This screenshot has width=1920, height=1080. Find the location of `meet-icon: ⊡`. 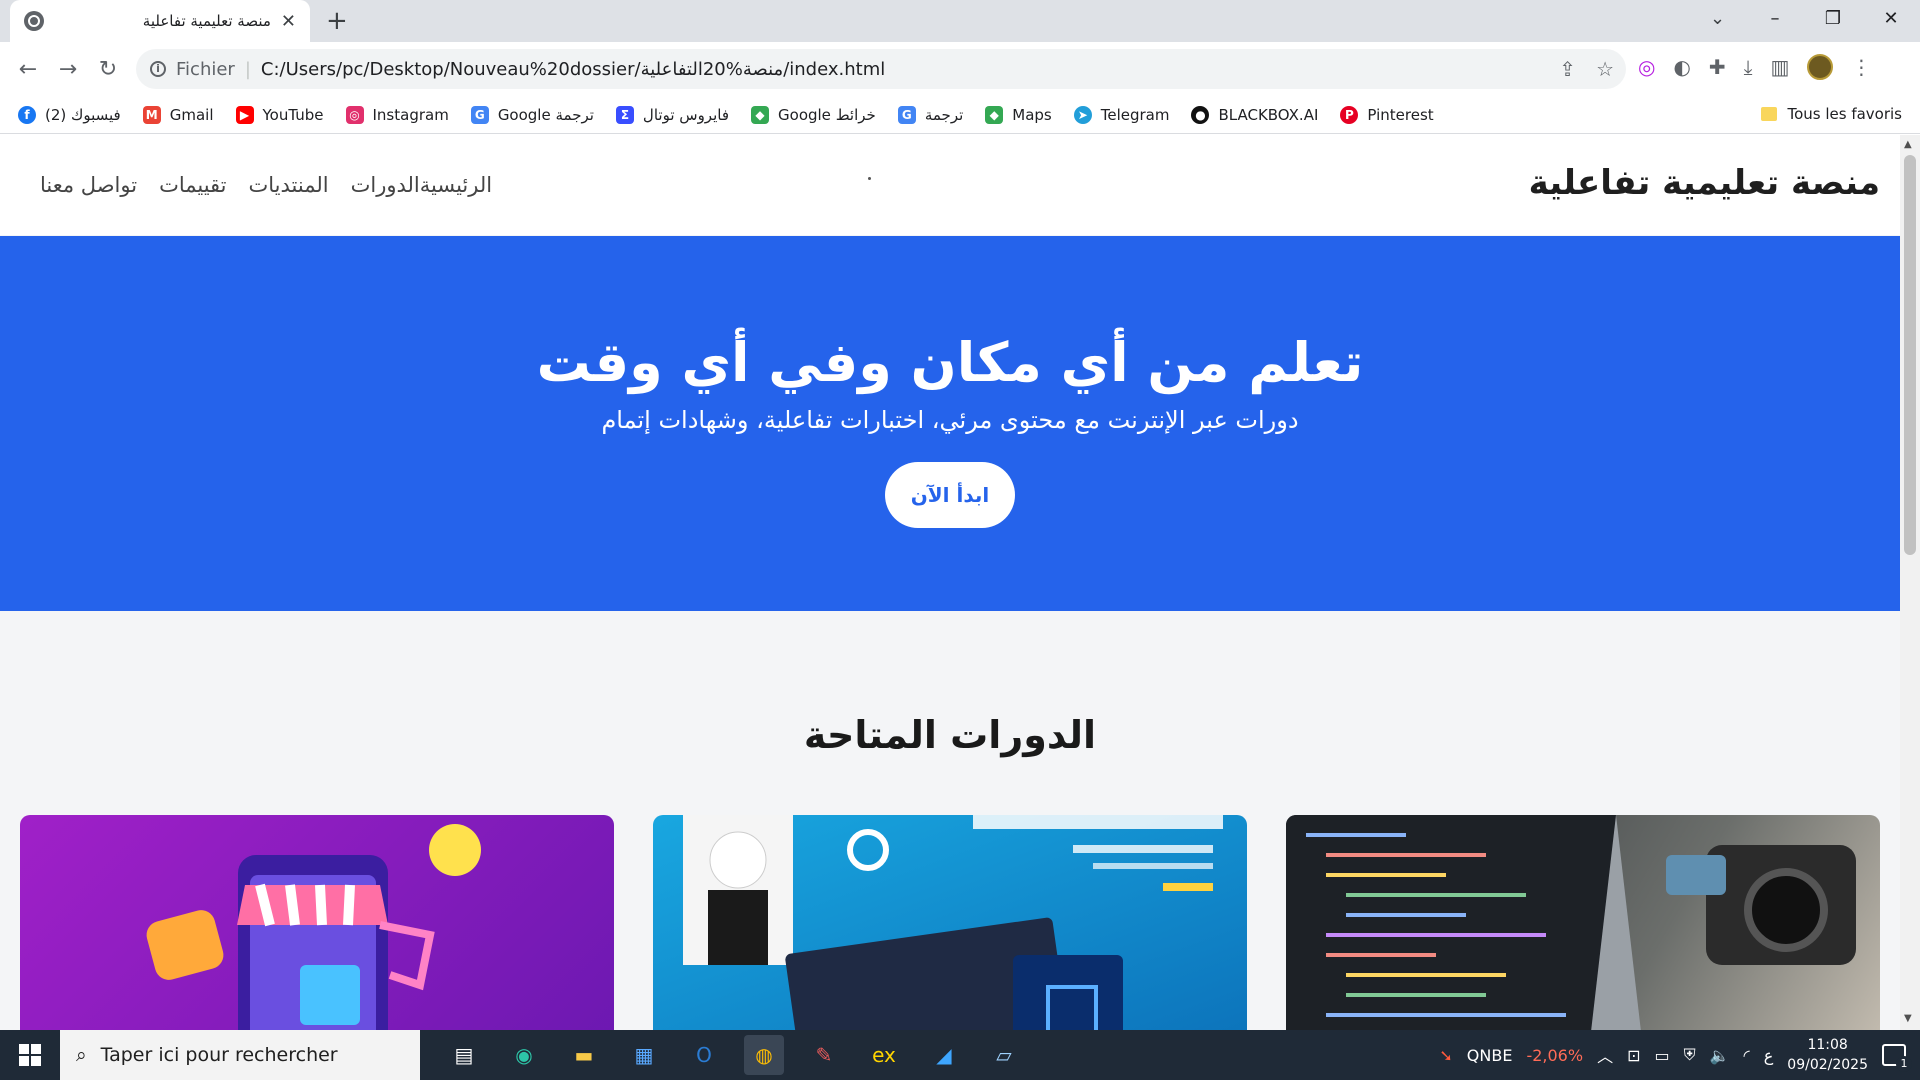

meet-icon: ⊡ is located at coordinates (1633, 1055).